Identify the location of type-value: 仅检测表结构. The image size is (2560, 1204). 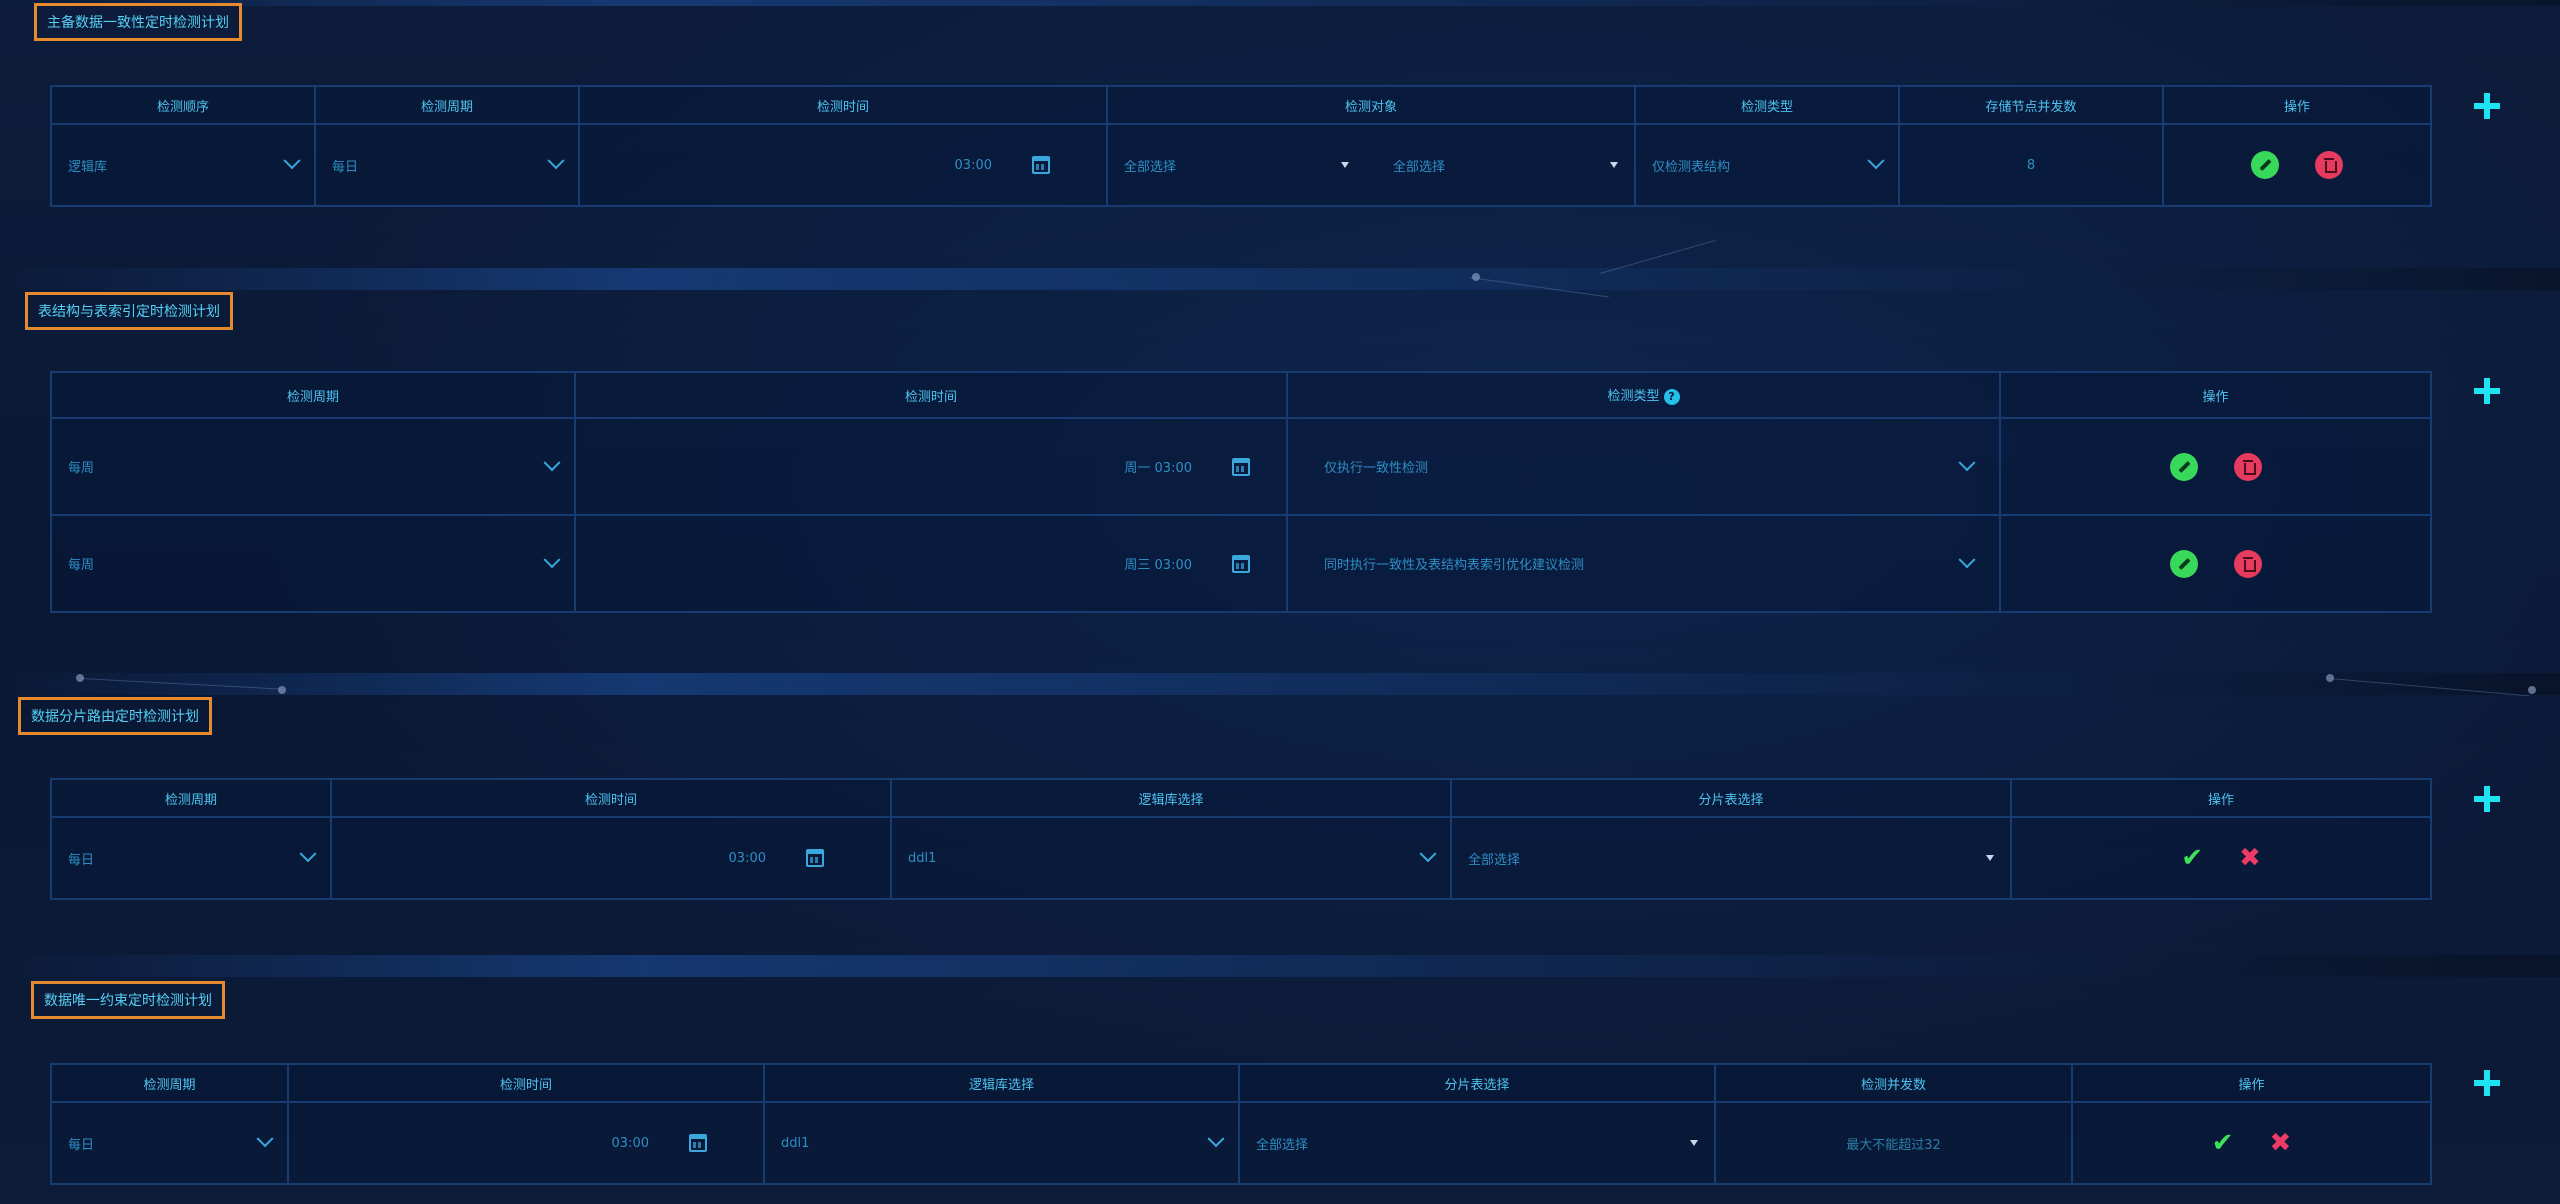
(1691, 167).